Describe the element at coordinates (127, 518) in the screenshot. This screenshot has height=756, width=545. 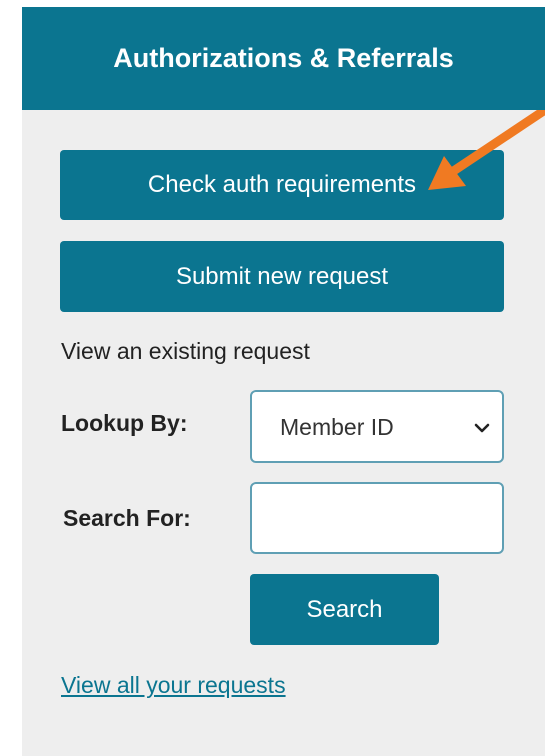
I see `search-for-label: Search For:` at that location.